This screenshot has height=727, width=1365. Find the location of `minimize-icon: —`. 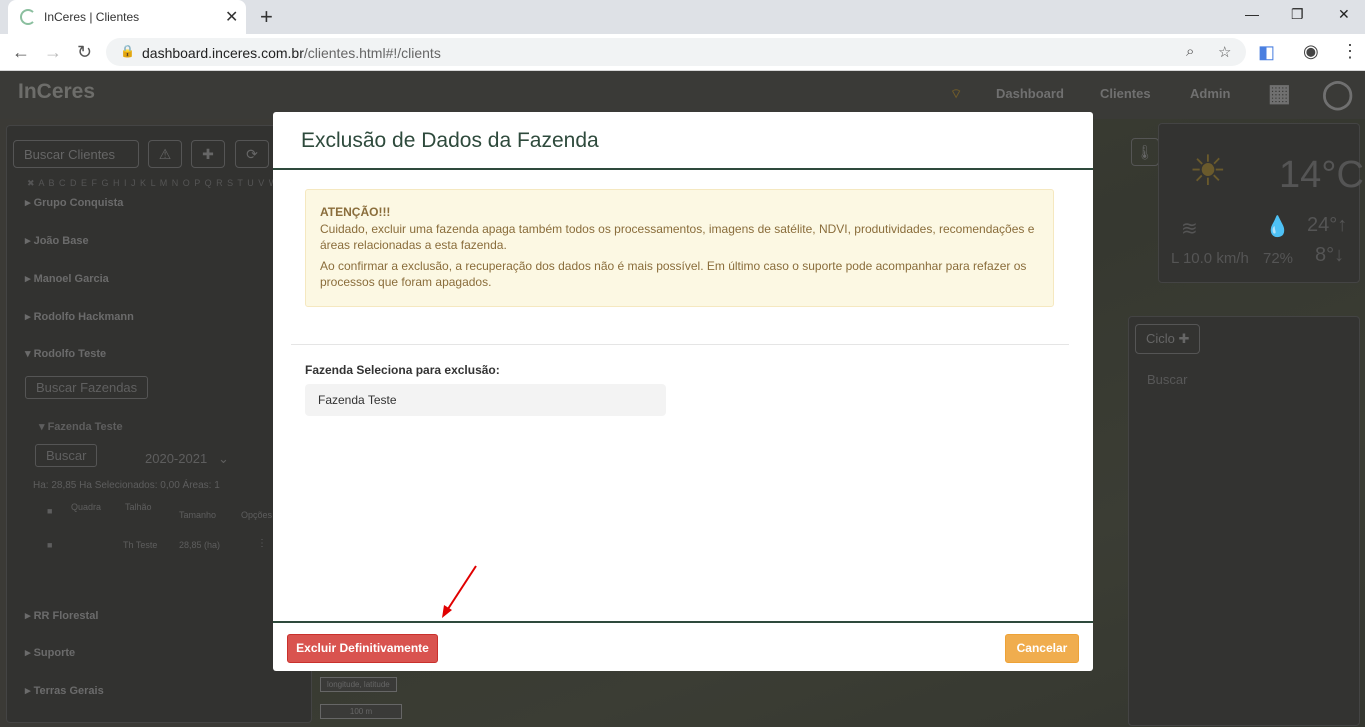

minimize-icon: — is located at coordinates (1252, 14).